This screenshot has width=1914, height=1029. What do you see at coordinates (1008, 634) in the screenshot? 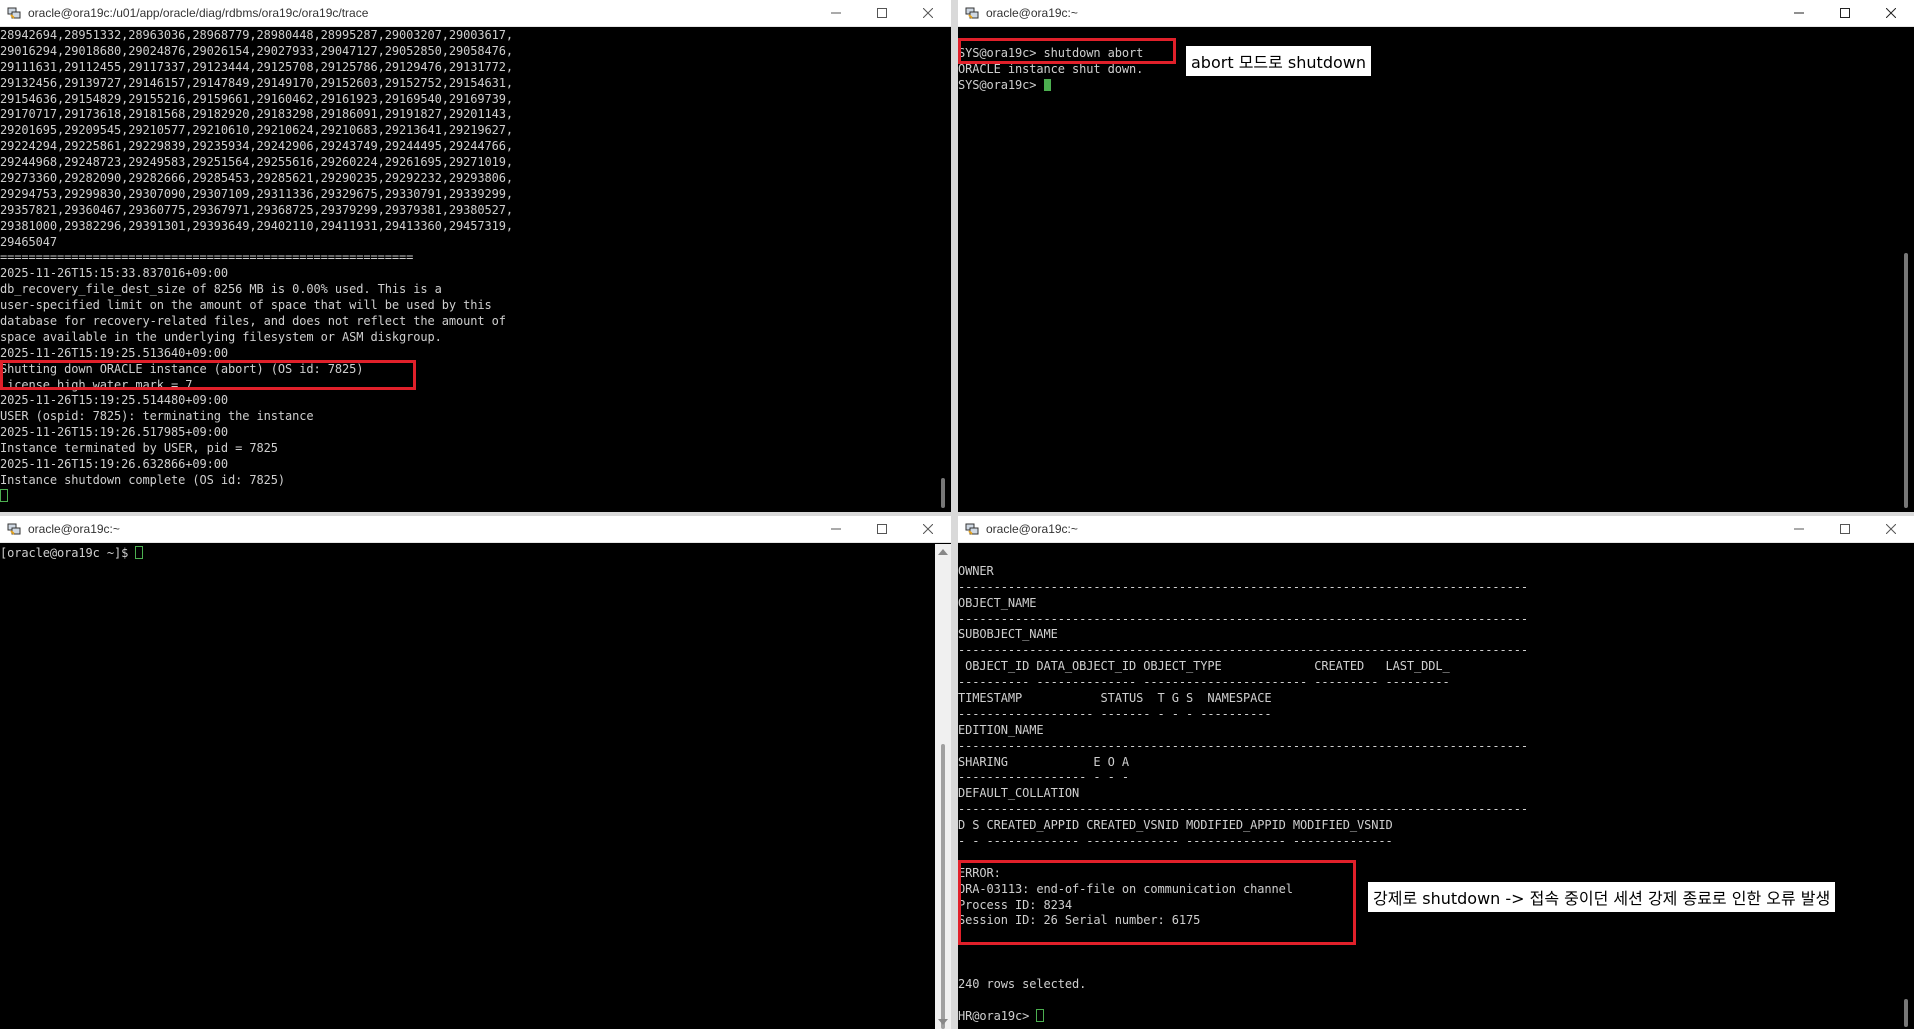
I see `terminal-line: SUBOBJECT_NAME` at bounding box center [1008, 634].